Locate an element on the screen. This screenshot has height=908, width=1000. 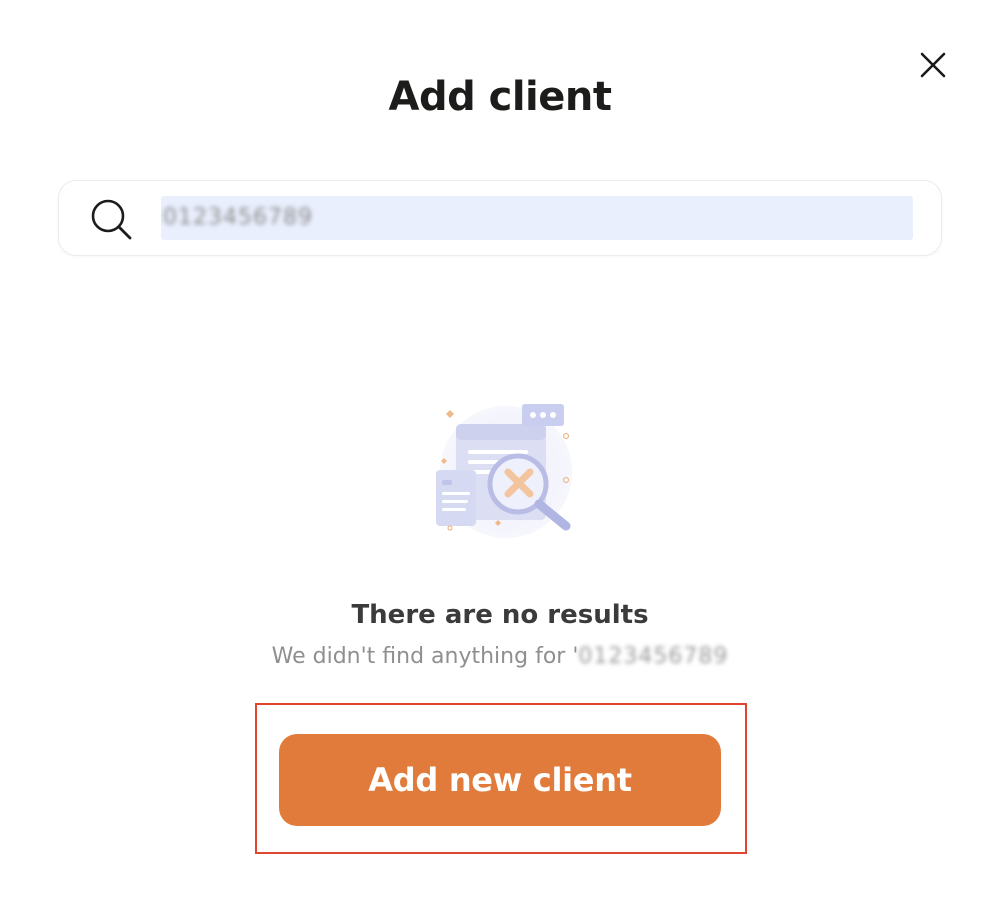
search-bar: 0123456789 is located at coordinates (500, 218).